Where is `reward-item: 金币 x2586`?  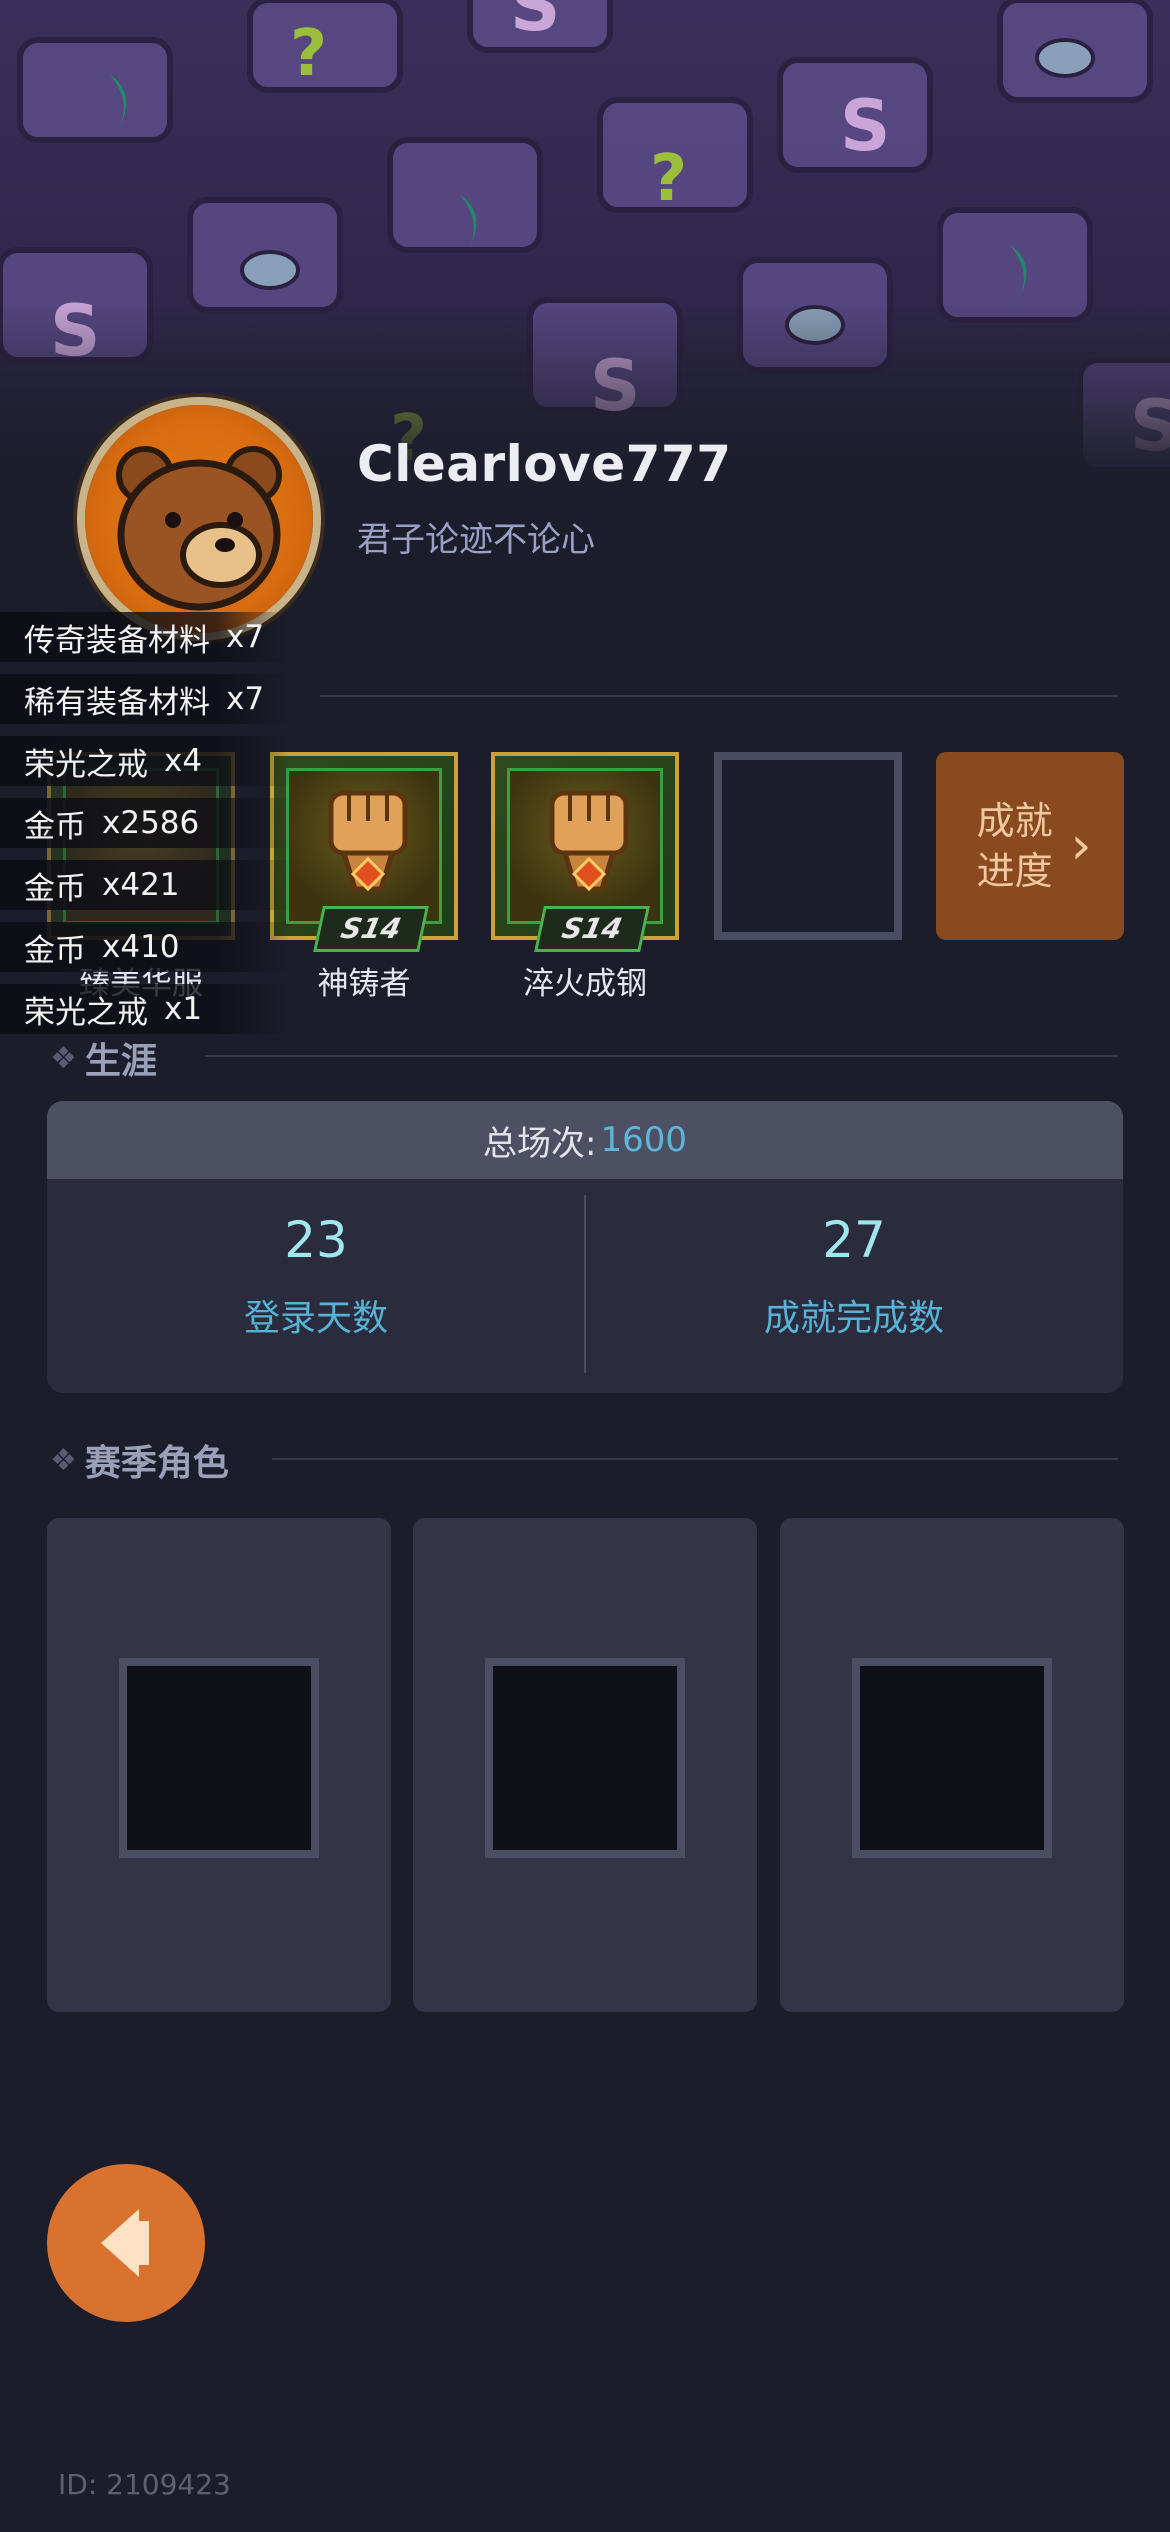
reward-item: 金币 x2586 is located at coordinates (145, 823).